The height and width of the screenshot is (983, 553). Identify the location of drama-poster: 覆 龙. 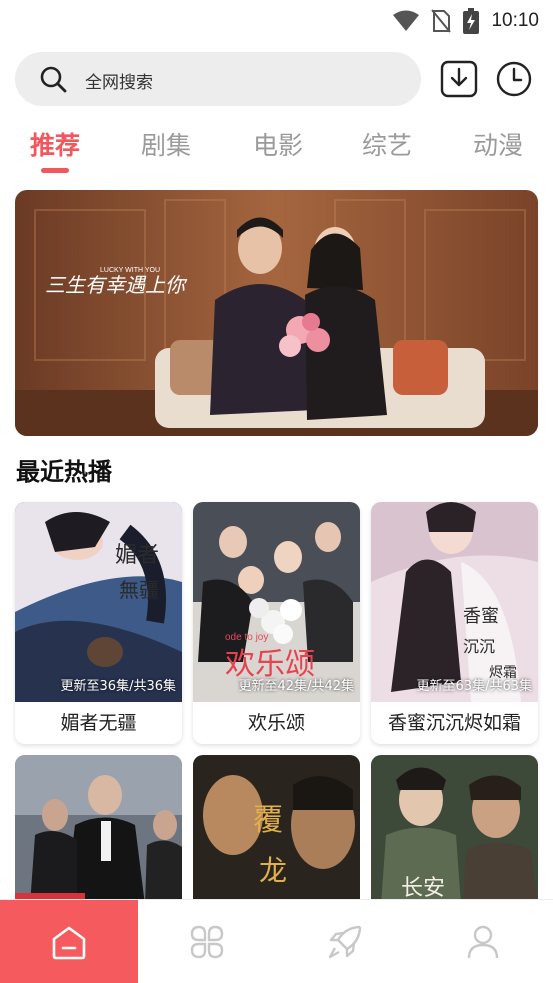
(276, 830).